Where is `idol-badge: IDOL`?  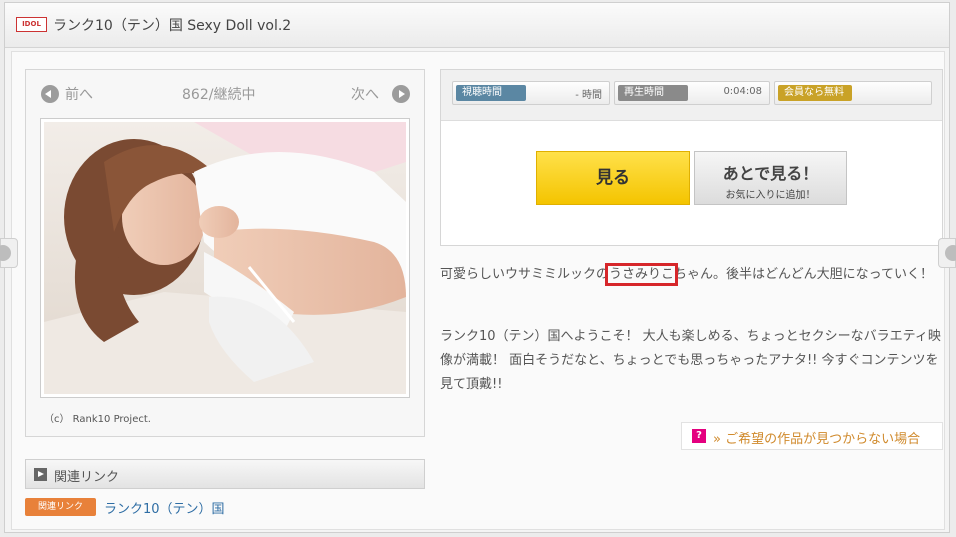
idol-badge: IDOL is located at coordinates (31, 24).